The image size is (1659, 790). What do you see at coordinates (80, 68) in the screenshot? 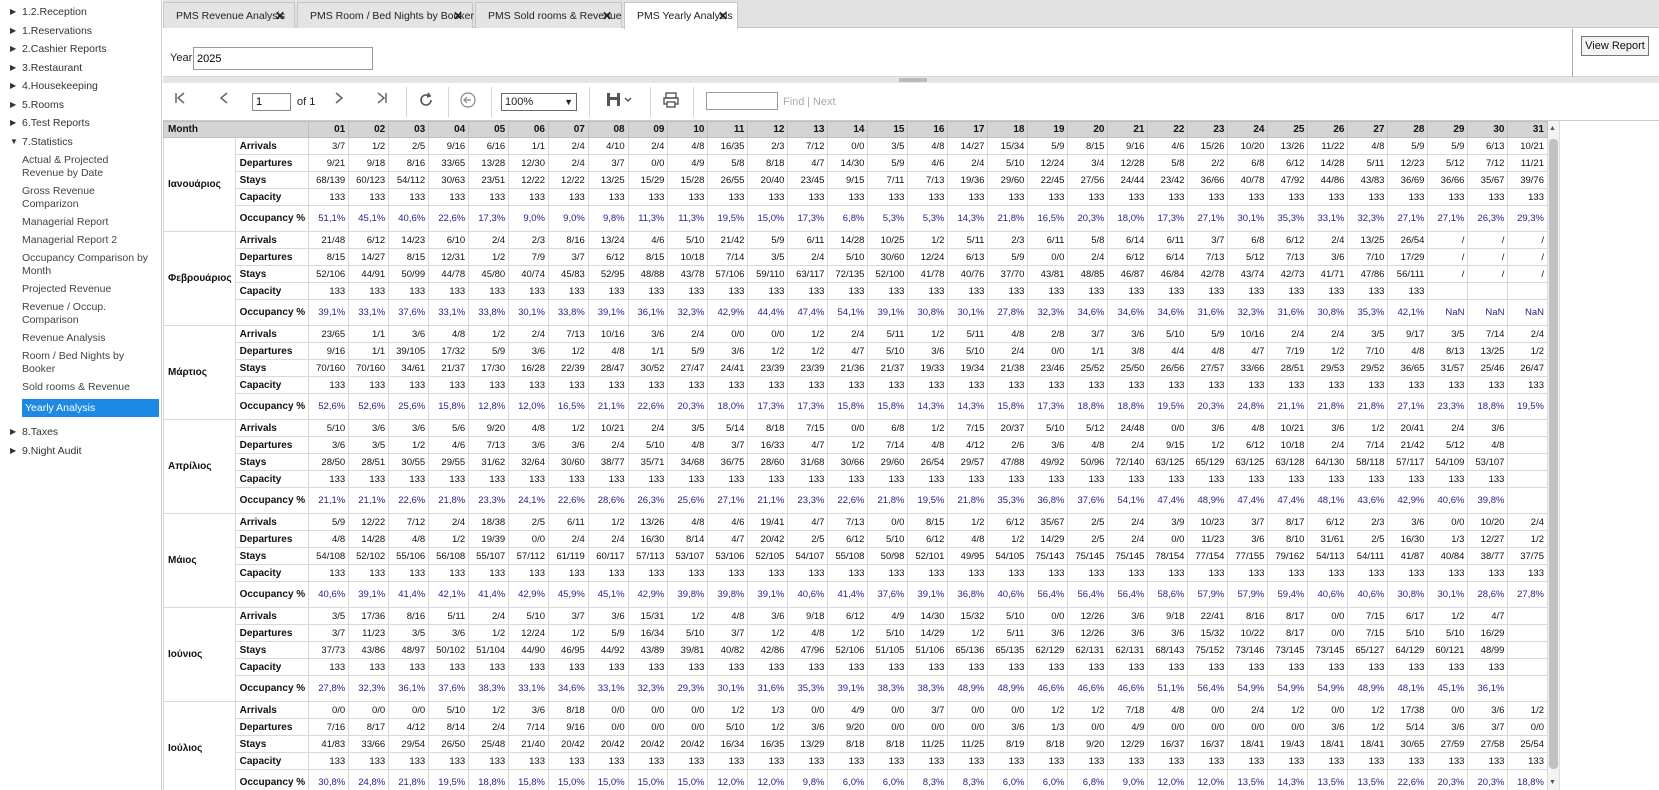
I see `tree-node-3: ▶ 3.Restaurant` at bounding box center [80, 68].